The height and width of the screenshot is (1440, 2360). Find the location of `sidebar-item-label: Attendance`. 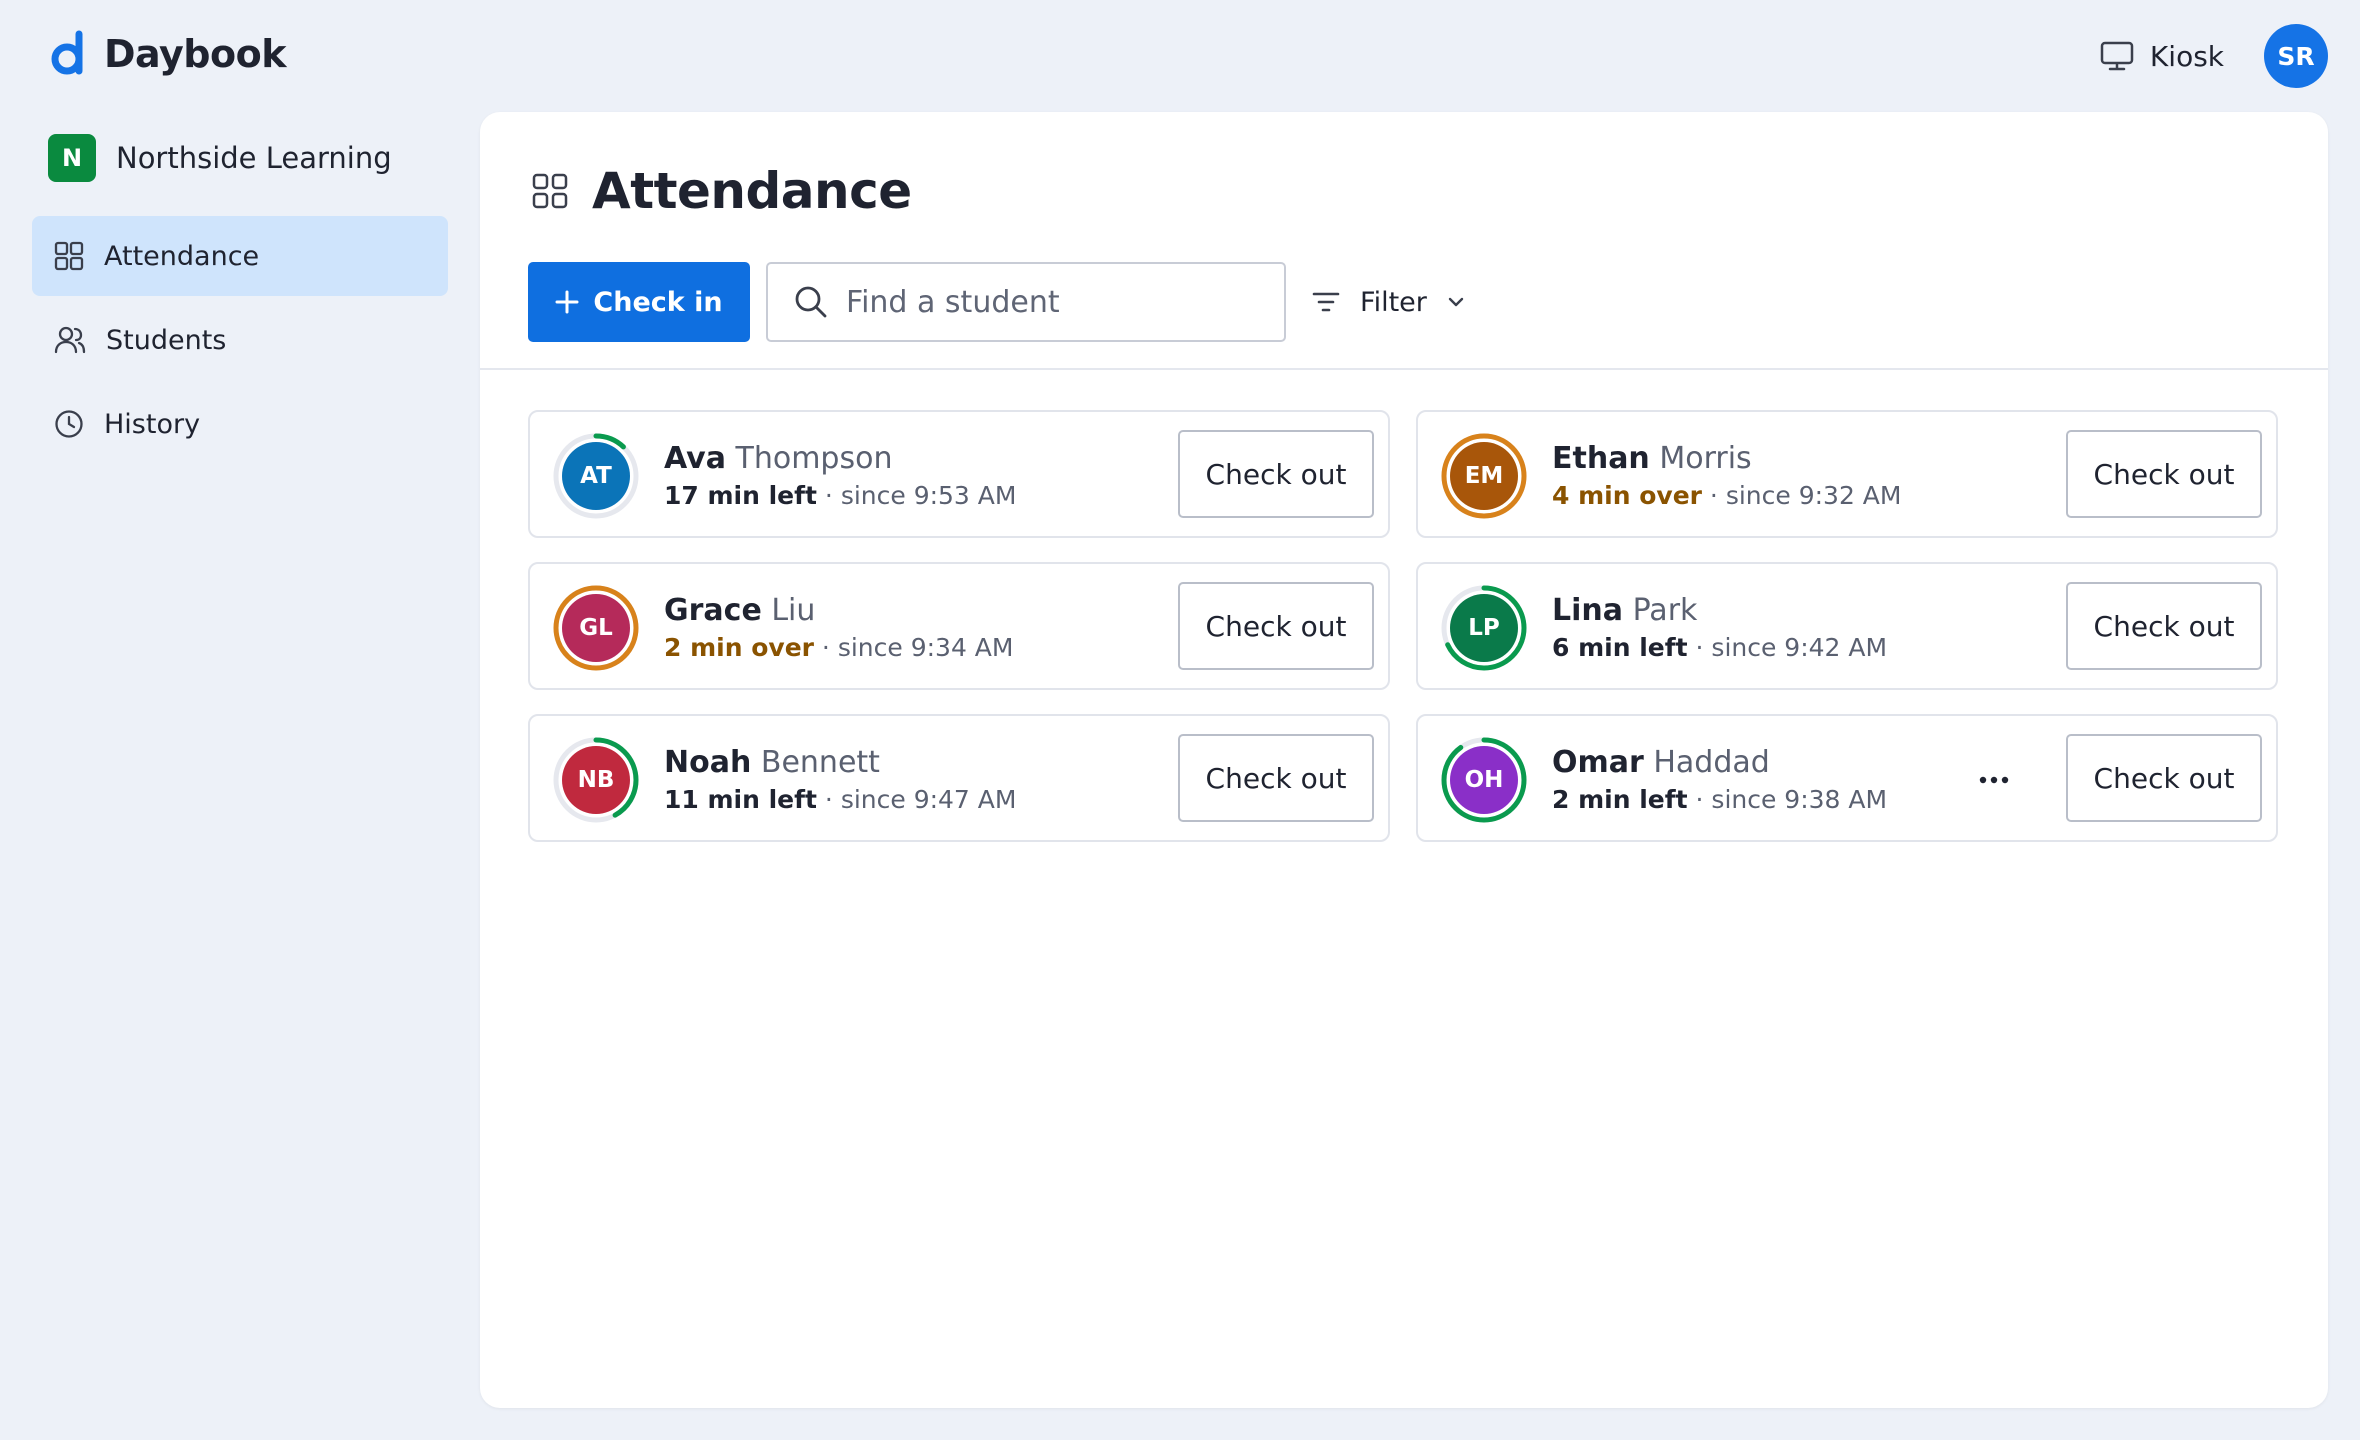

sidebar-item-label: Attendance is located at coordinates (182, 256).